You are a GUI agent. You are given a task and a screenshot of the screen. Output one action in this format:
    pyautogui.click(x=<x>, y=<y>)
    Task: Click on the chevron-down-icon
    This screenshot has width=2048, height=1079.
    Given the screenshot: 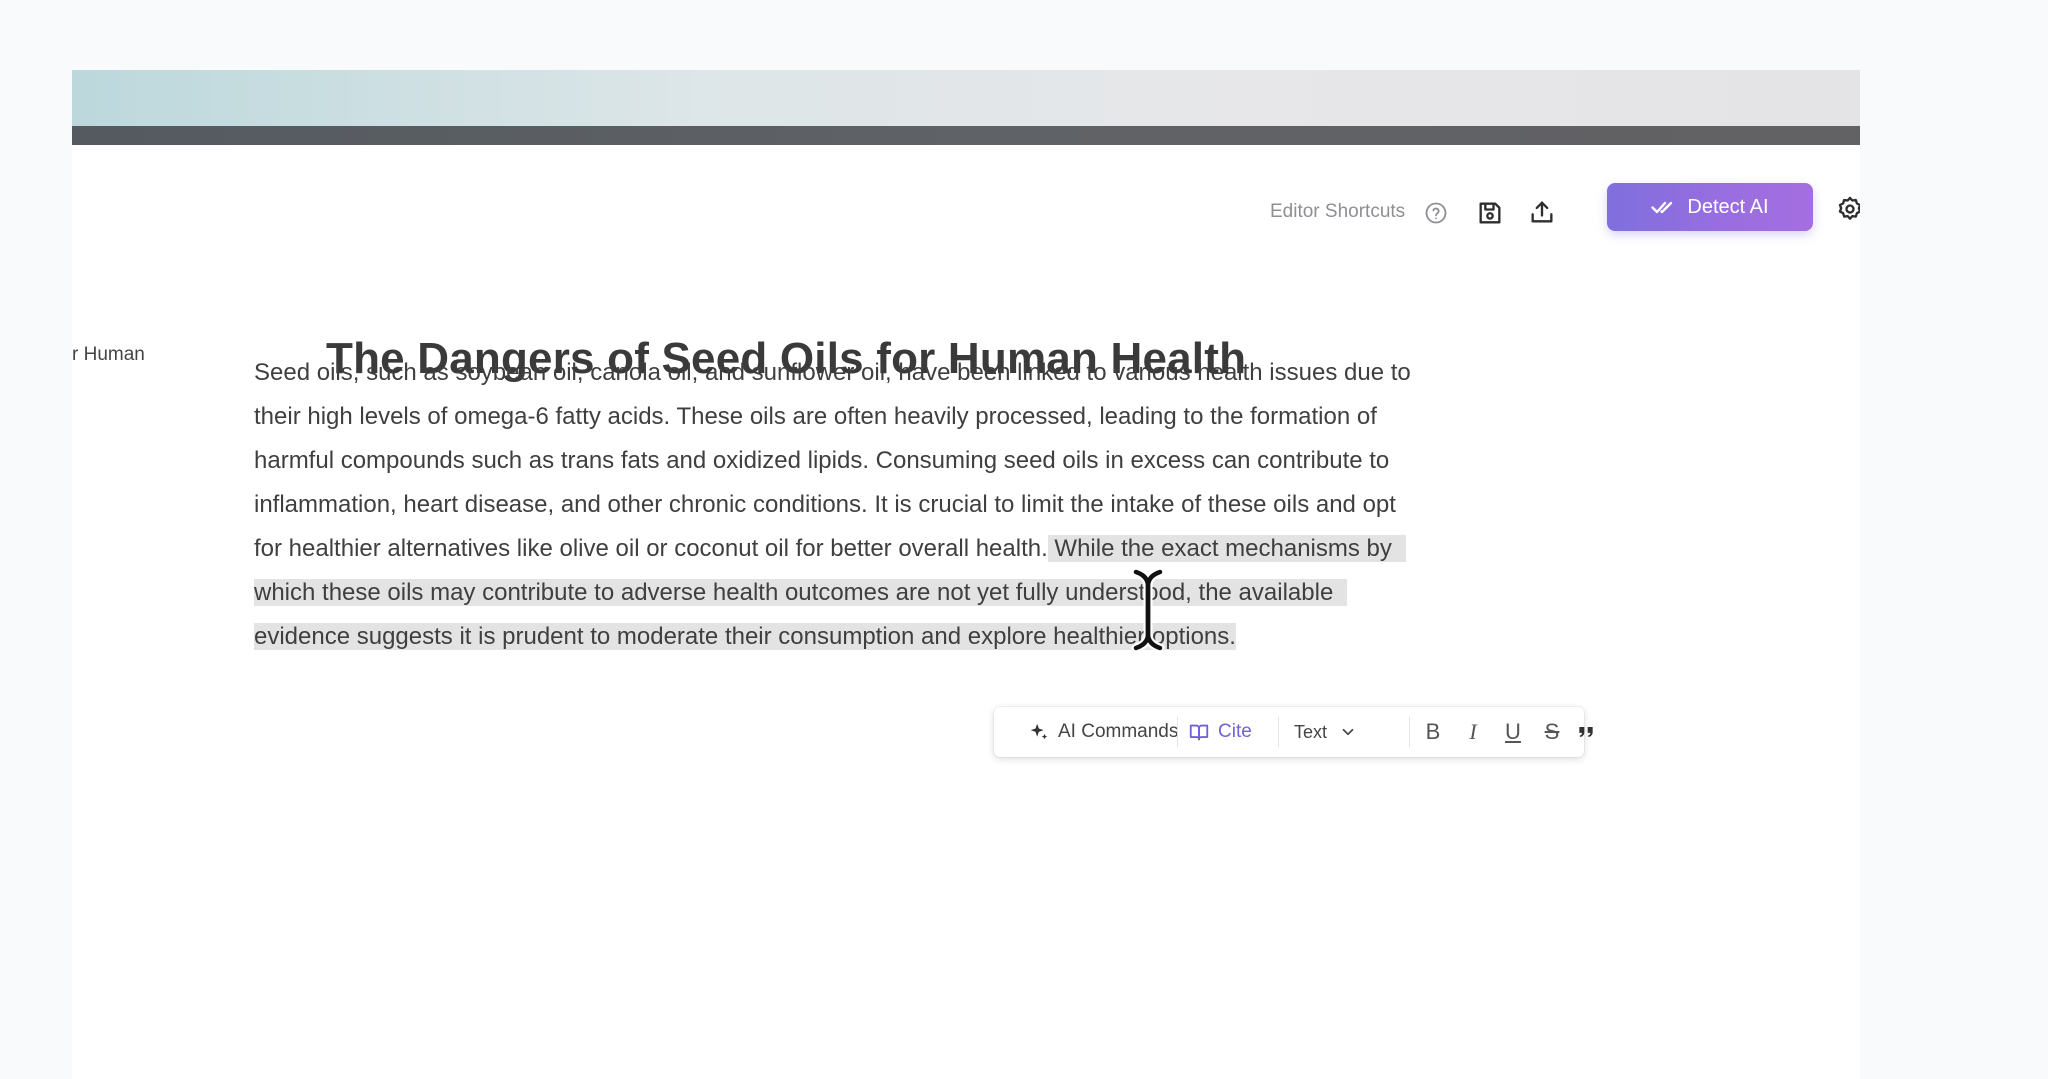 What is the action you would take?
    pyautogui.click(x=1348, y=732)
    